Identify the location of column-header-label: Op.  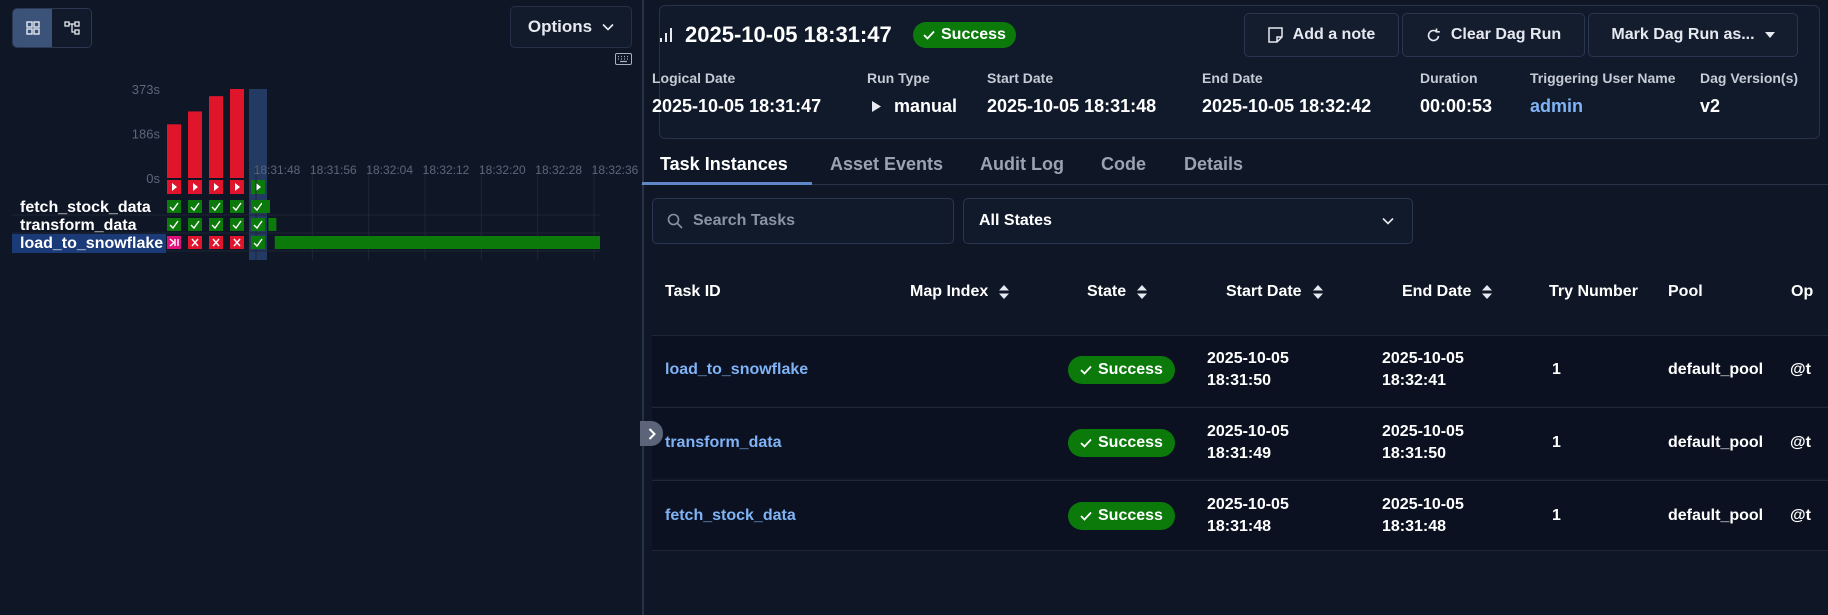
(1802, 291).